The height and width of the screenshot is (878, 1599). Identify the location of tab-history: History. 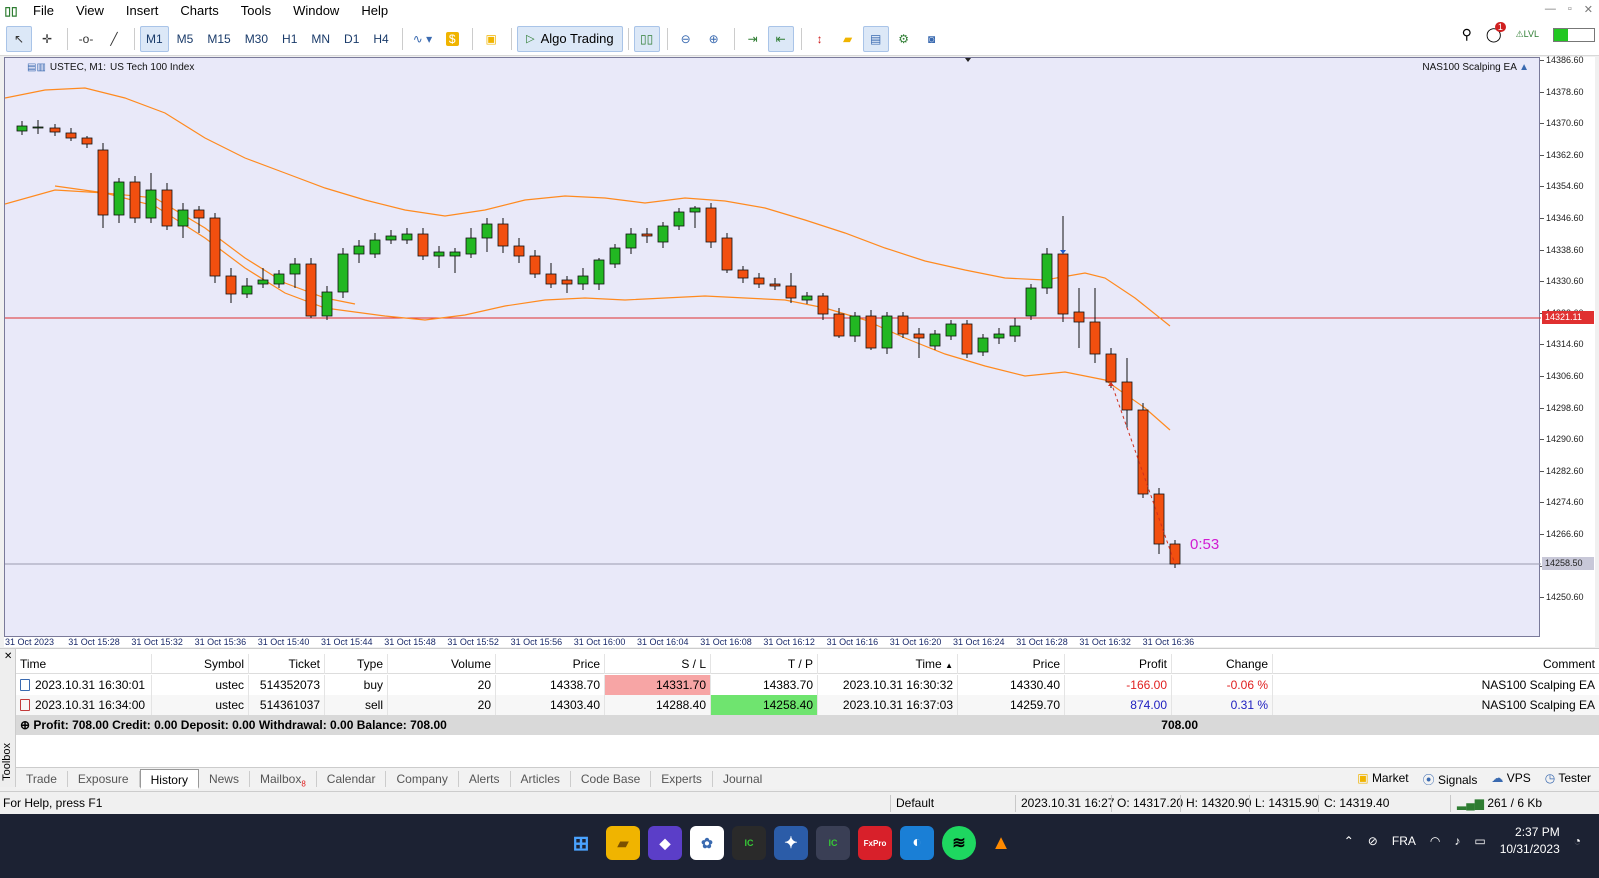
(169, 778).